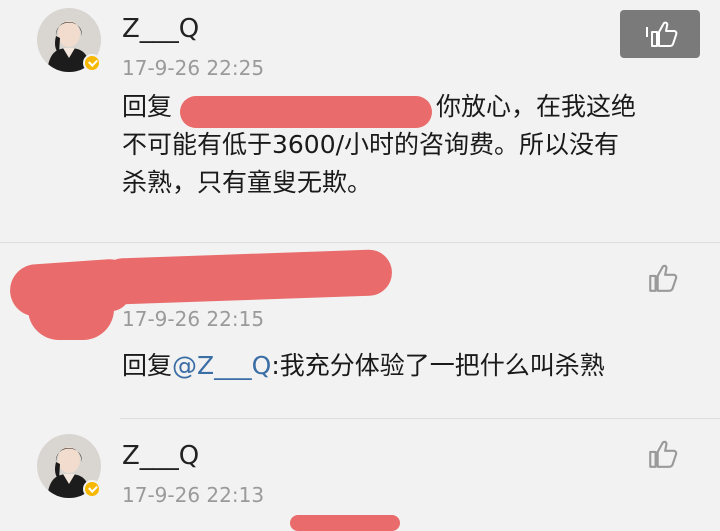 The image size is (720, 531). What do you see at coordinates (221, 365) in the screenshot?
I see `mention-link: @Z___Q` at bounding box center [221, 365].